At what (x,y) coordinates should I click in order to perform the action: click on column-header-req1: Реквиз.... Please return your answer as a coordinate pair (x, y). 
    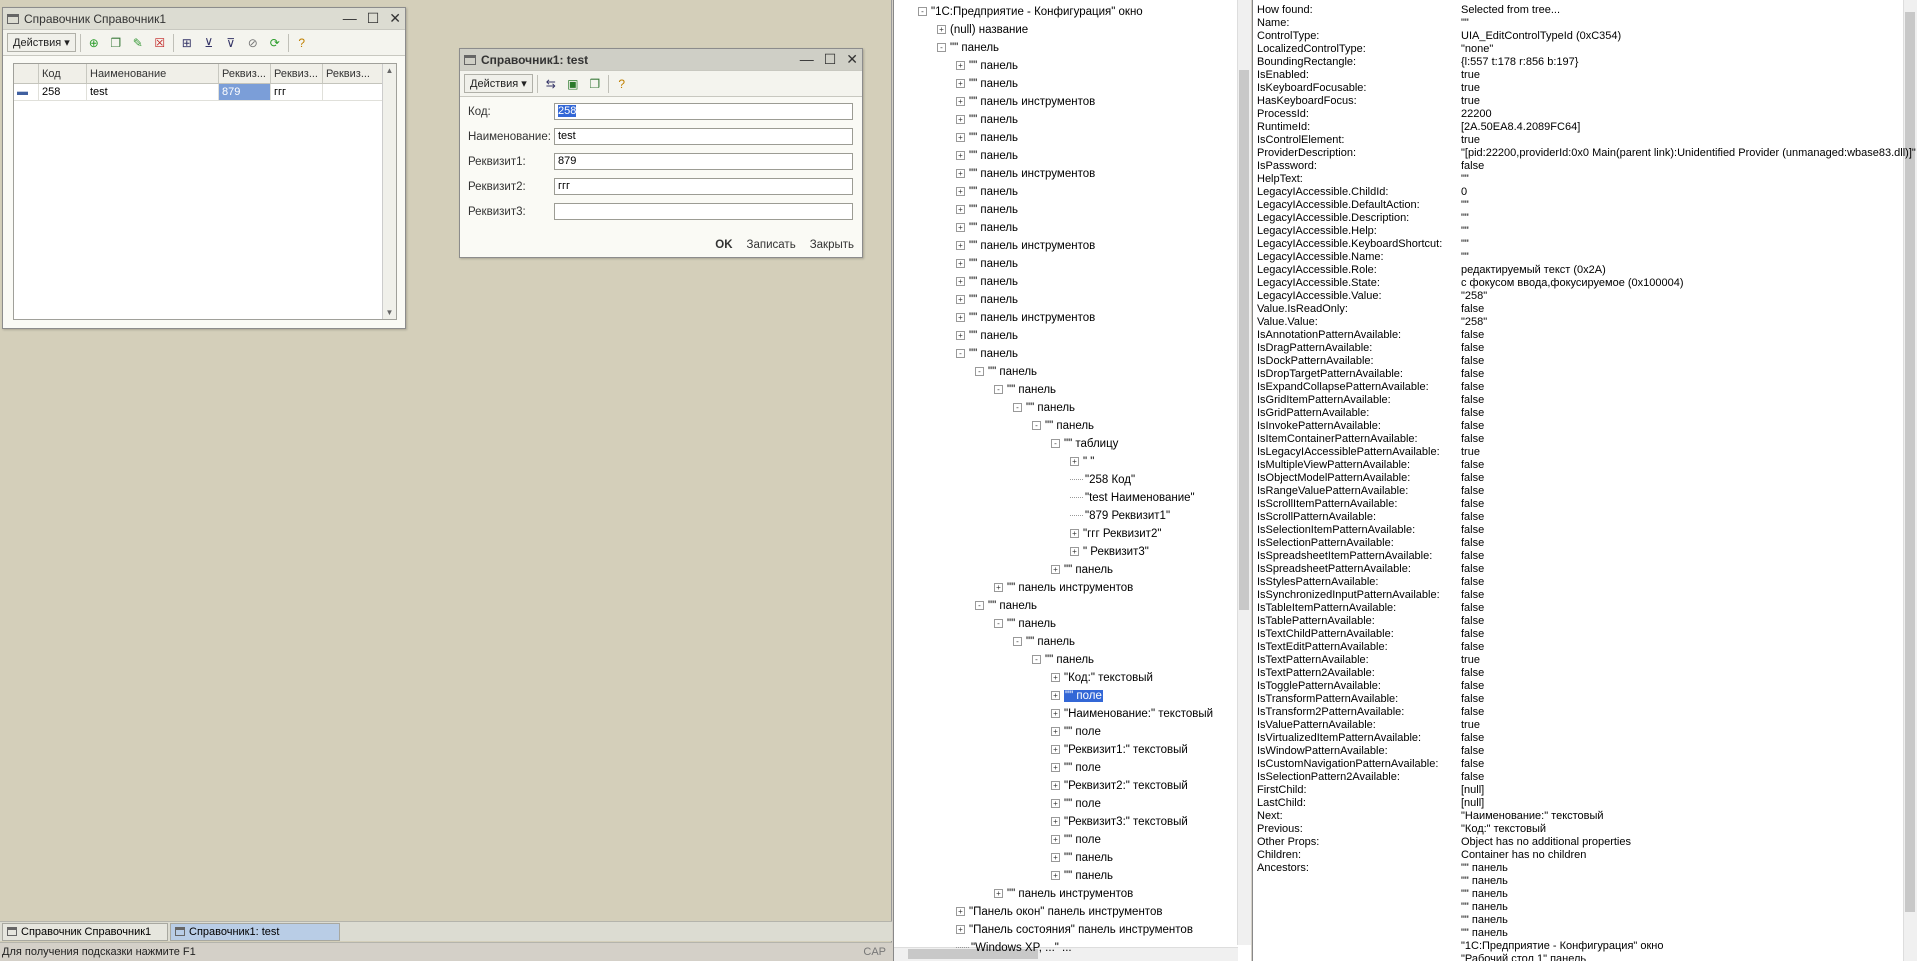
    Looking at the image, I should click on (245, 73).